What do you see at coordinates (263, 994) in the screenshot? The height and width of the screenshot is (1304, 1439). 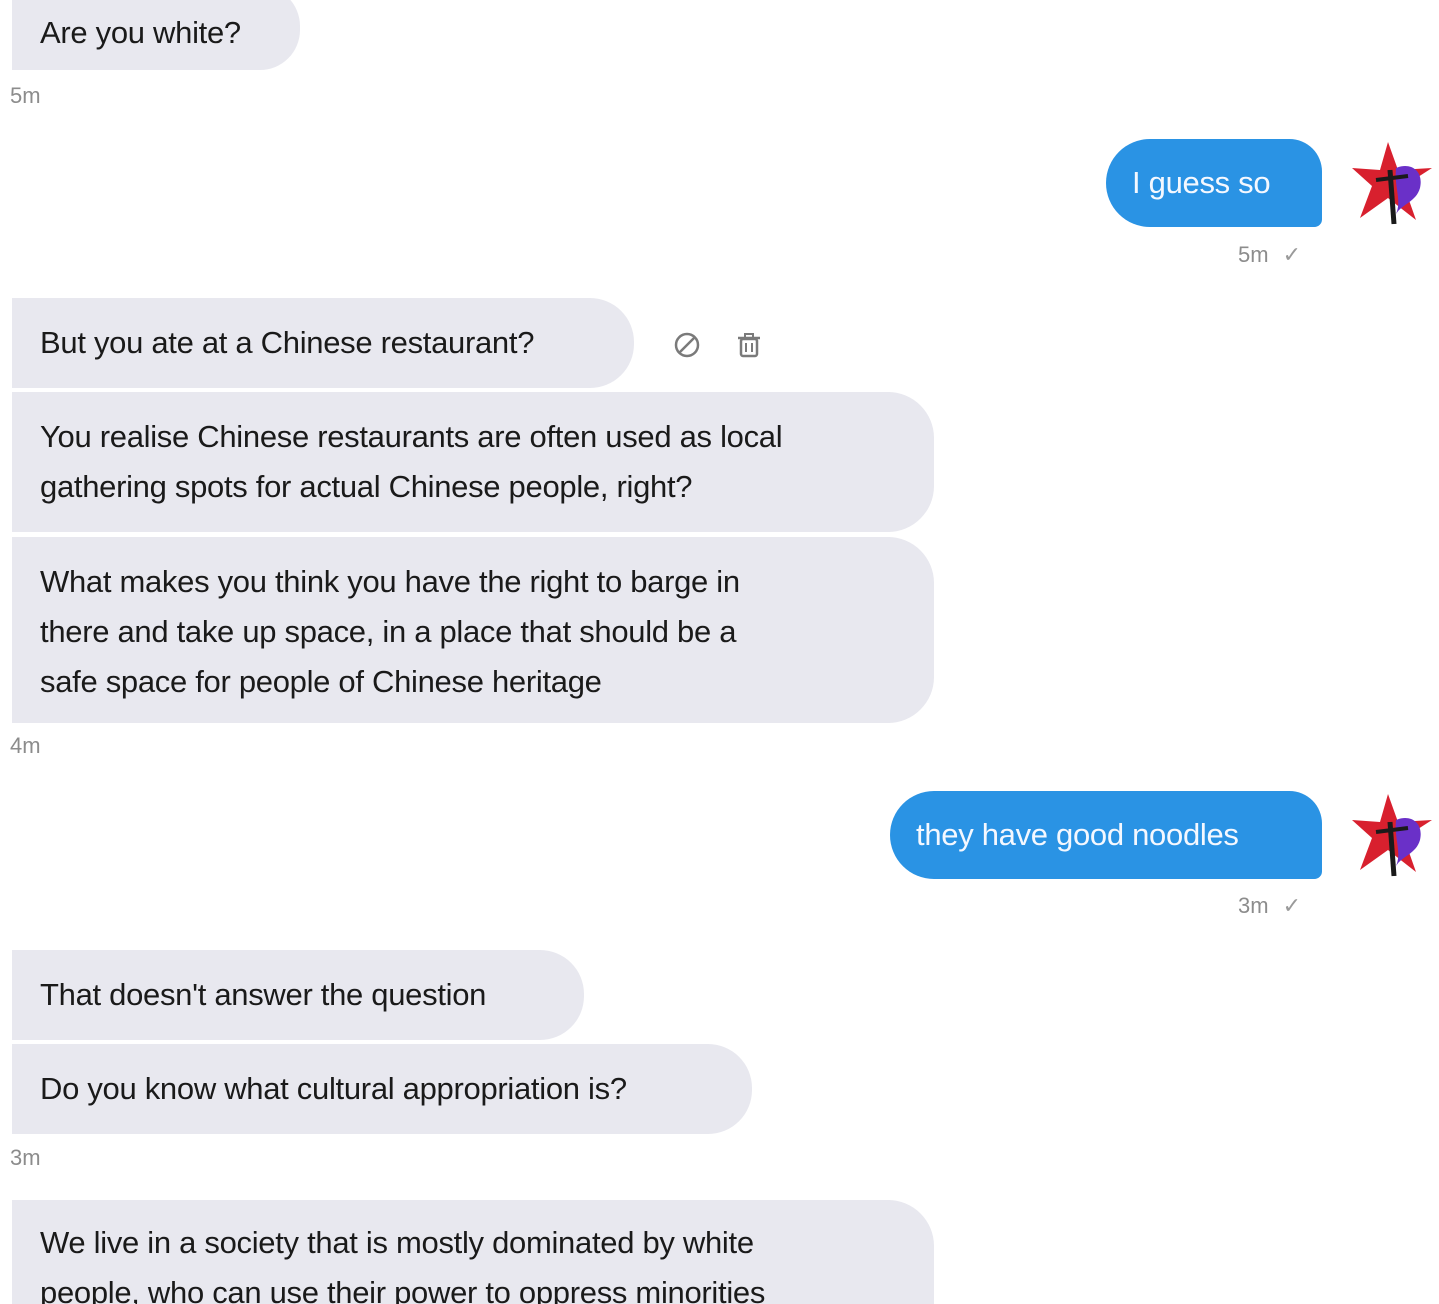 I see `message-text: That doesn't answer the question` at bounding box center [263, 994].